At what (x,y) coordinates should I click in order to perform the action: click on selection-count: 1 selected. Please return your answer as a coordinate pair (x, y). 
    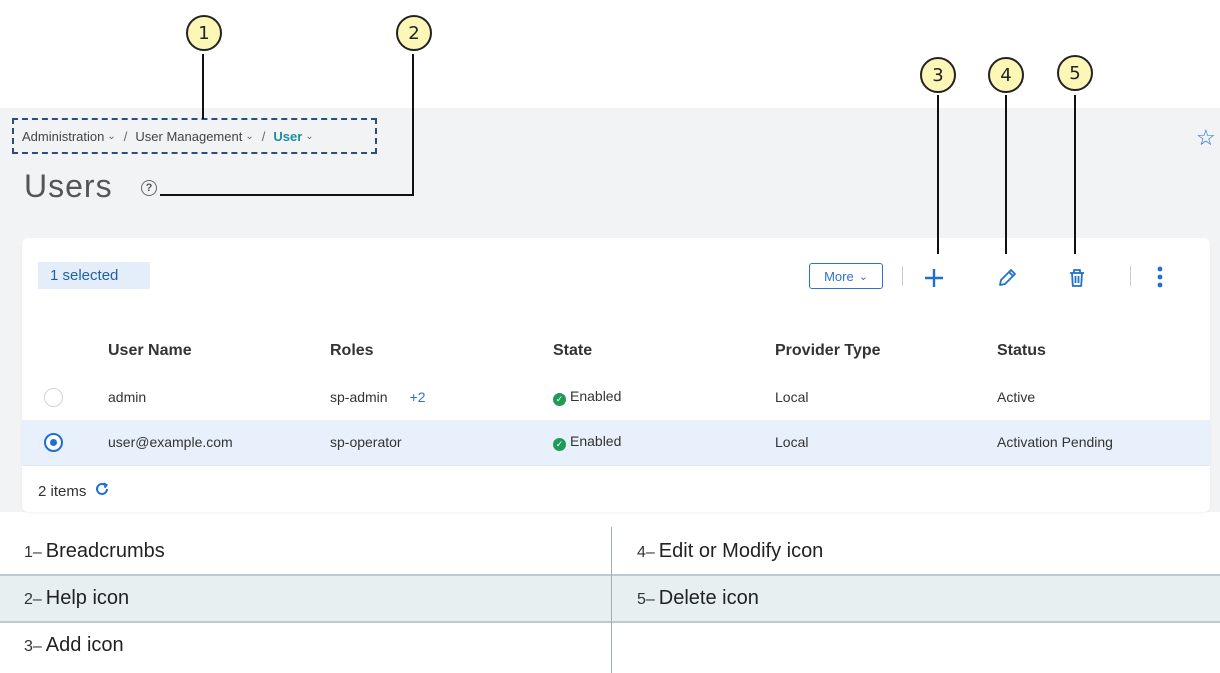
    Looking at the image, I should click on (94, 275).